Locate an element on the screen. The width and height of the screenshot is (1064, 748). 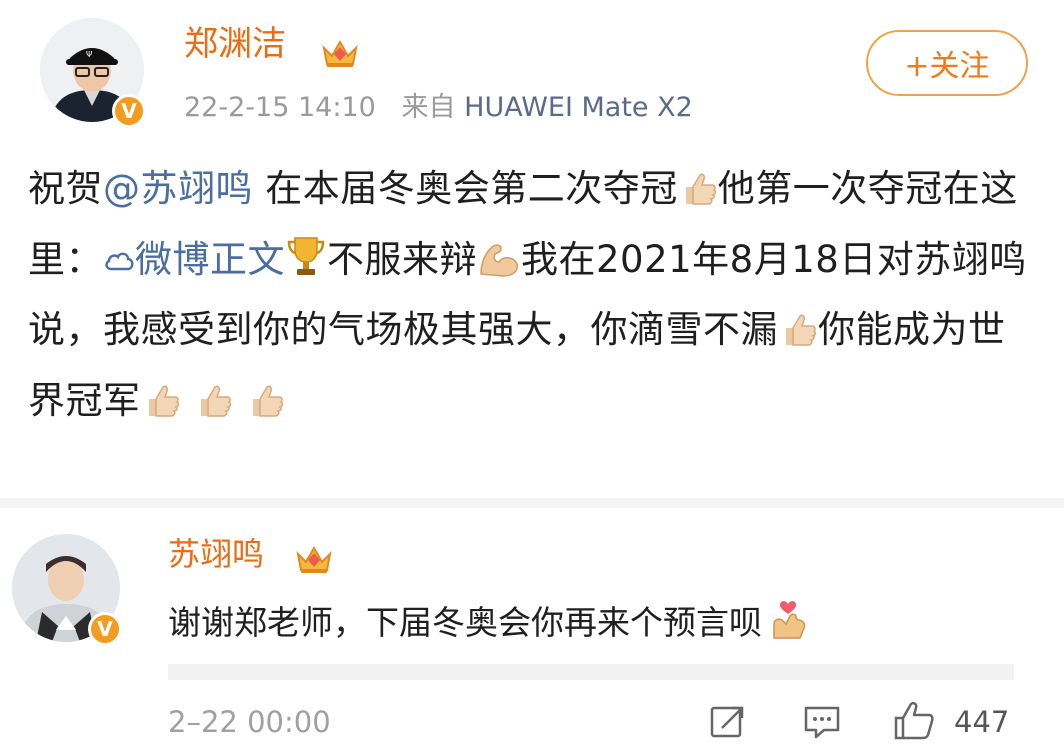
post-author-avatar: Ψ V is located at coordinates (93, 73).